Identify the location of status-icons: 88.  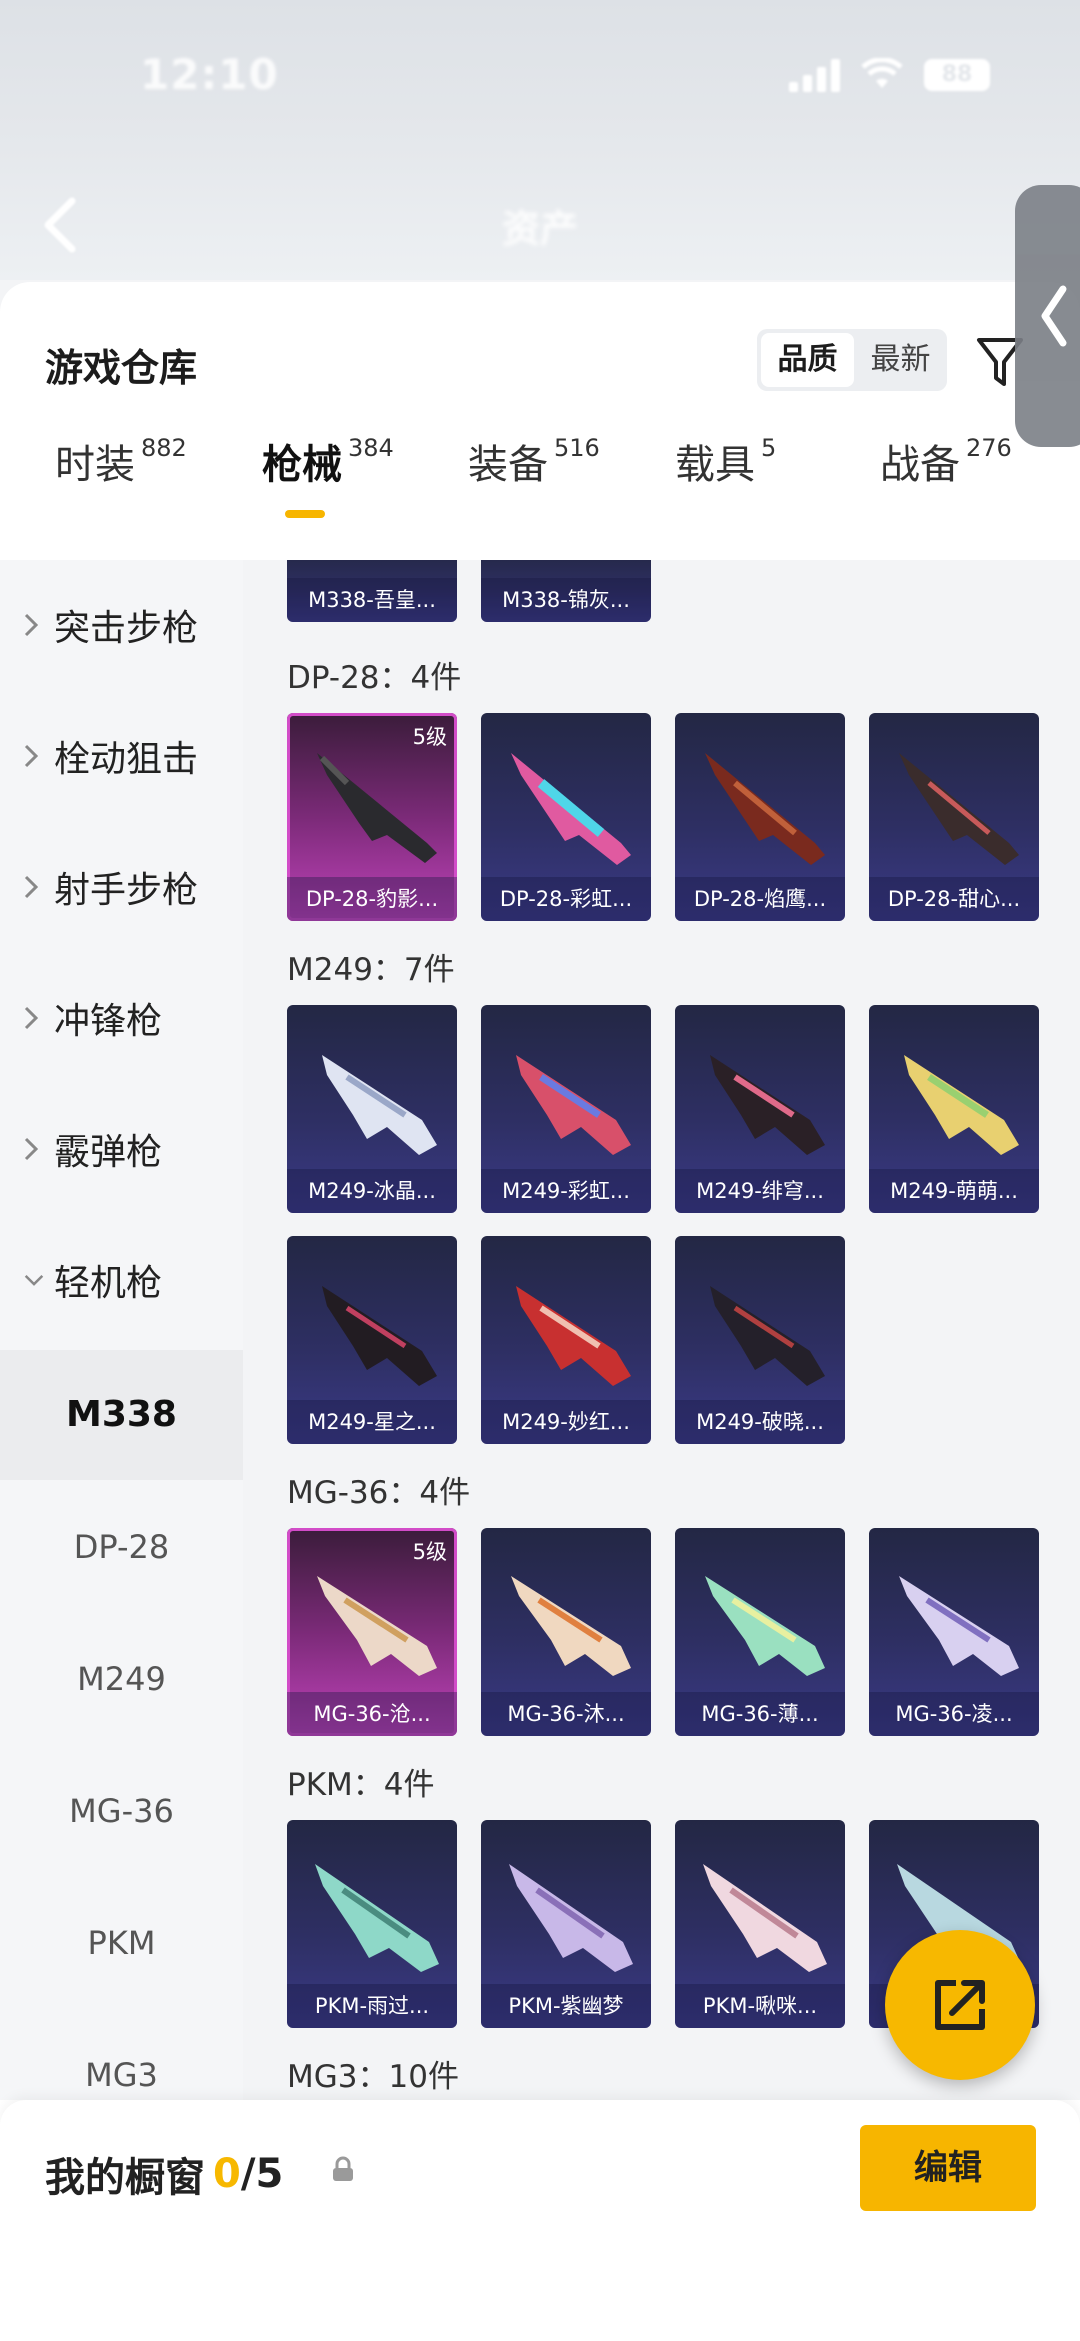
(889, 75).